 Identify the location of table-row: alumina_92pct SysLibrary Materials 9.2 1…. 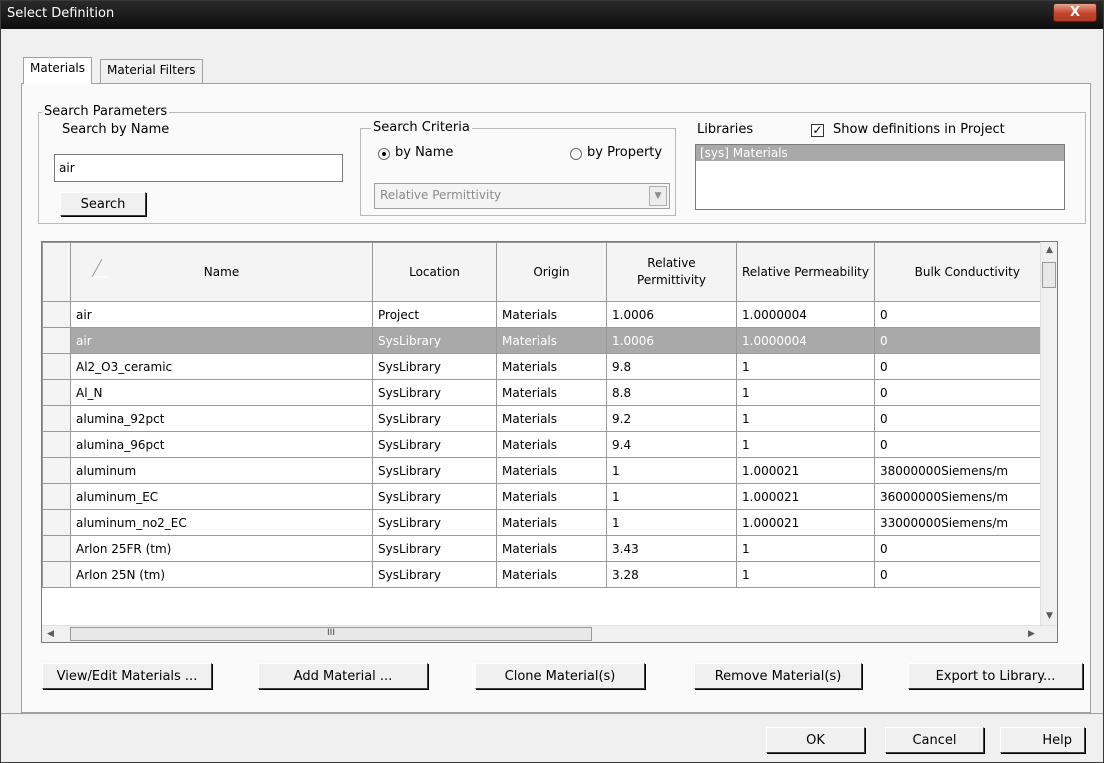
(542, 418).